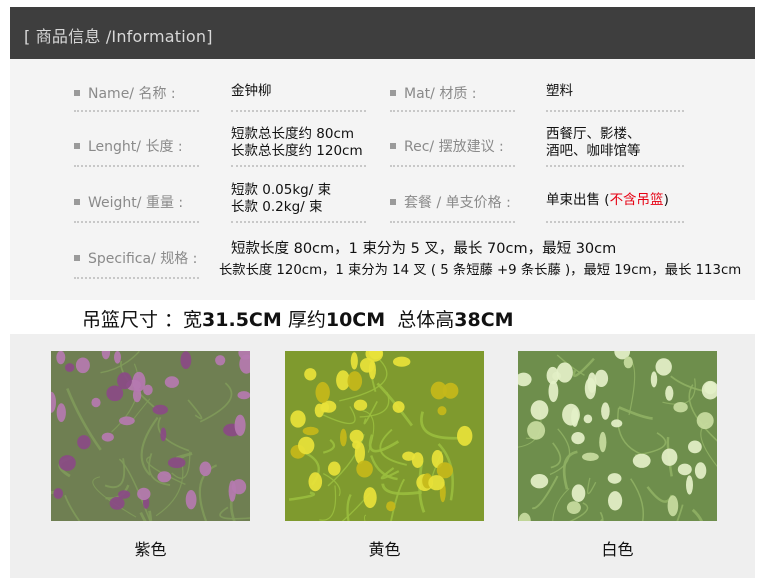  Describe the element at coordinates (450, 202) in the screenshot. I see `package-label: 套餐 / 单支价格 :` at that location.